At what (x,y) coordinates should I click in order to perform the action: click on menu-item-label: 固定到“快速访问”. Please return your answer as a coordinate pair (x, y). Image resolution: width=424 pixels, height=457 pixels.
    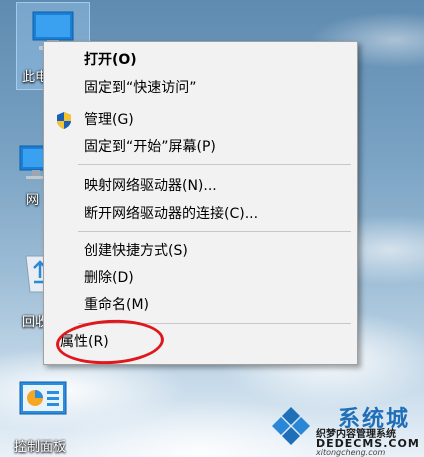
    Looking at the image, I should click on (140, 88).